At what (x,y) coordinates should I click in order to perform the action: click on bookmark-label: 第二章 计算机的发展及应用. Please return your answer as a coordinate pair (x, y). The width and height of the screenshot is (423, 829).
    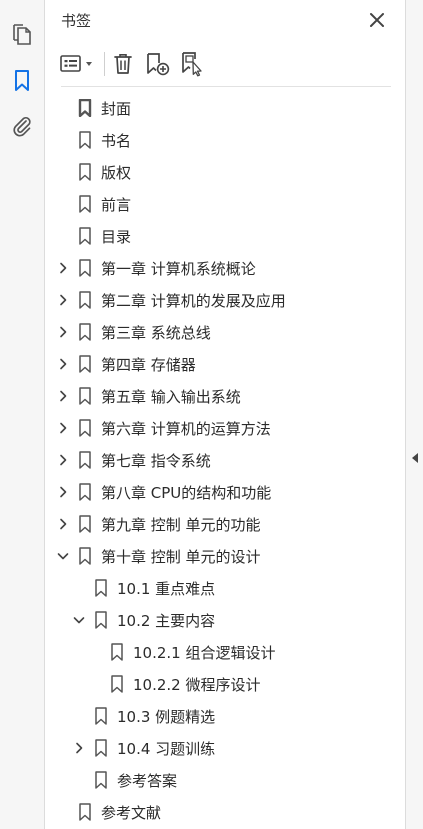
    Looking at the image, I should click on (193, 301).